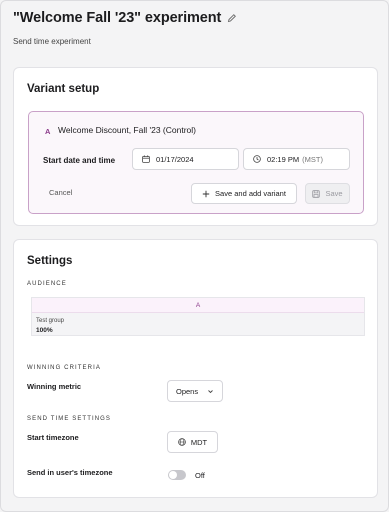 Image resolution: width=389 pixels, height=512 pixels. I want to click on start-time-value: 02:19 PM, so click(283, 159).